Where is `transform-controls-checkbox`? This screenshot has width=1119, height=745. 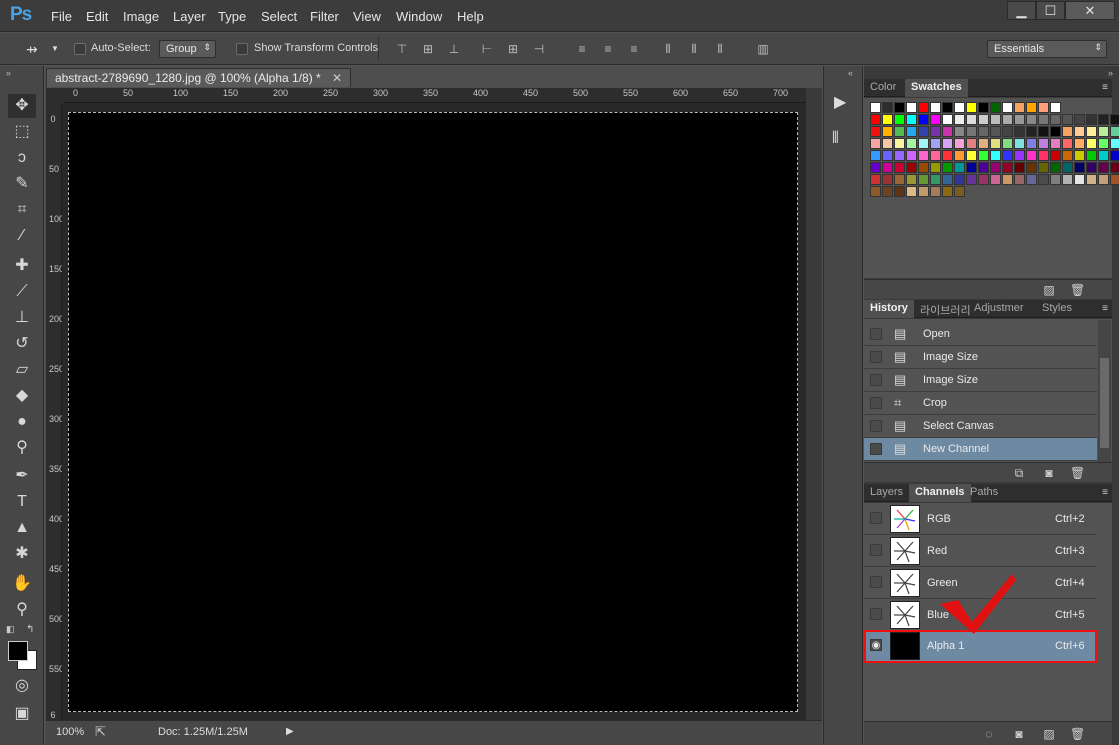
transform-controls-checkbox is located at coordinates (242, 49).